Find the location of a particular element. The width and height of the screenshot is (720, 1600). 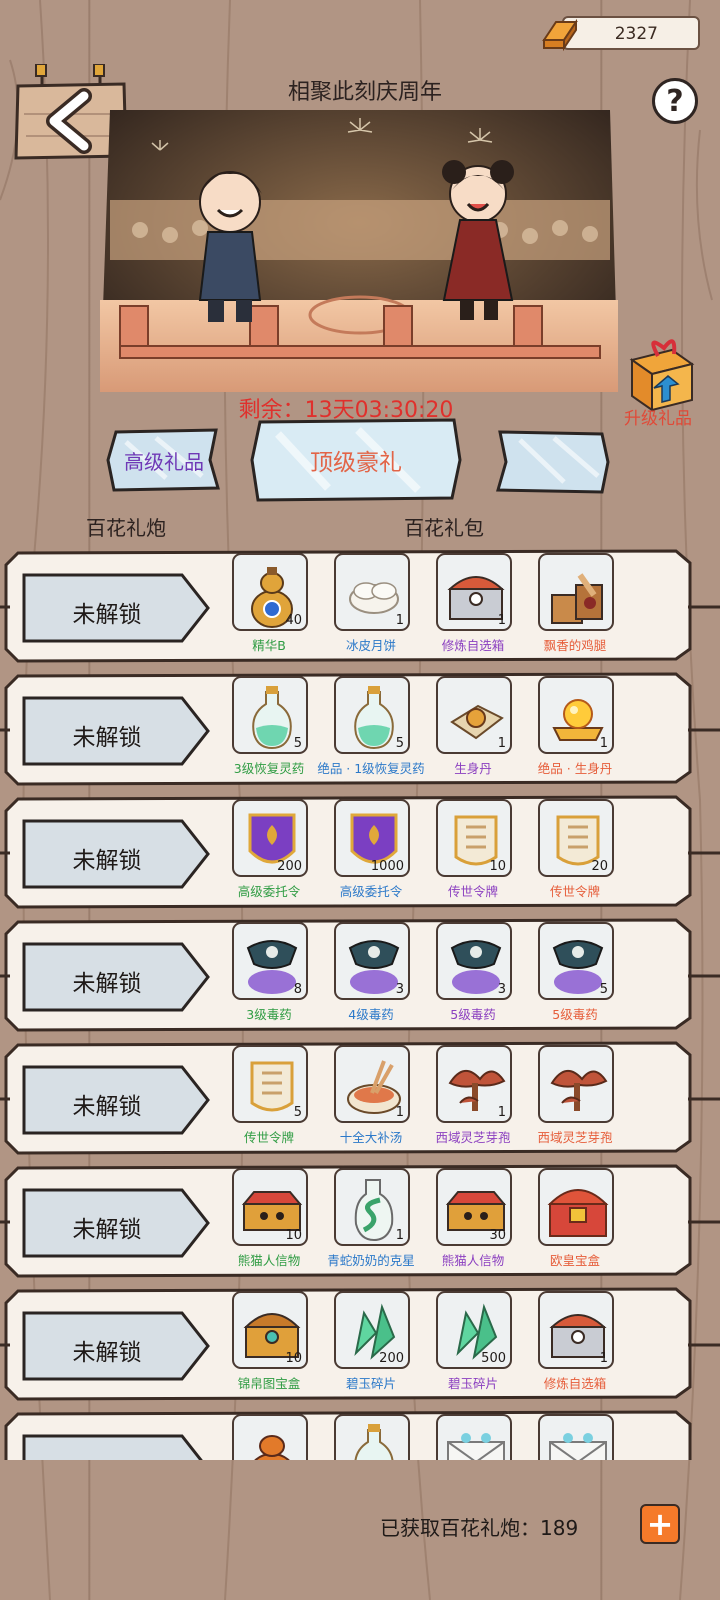

reward-item: 3 4级毒药 is located at coordinates (371, 976).